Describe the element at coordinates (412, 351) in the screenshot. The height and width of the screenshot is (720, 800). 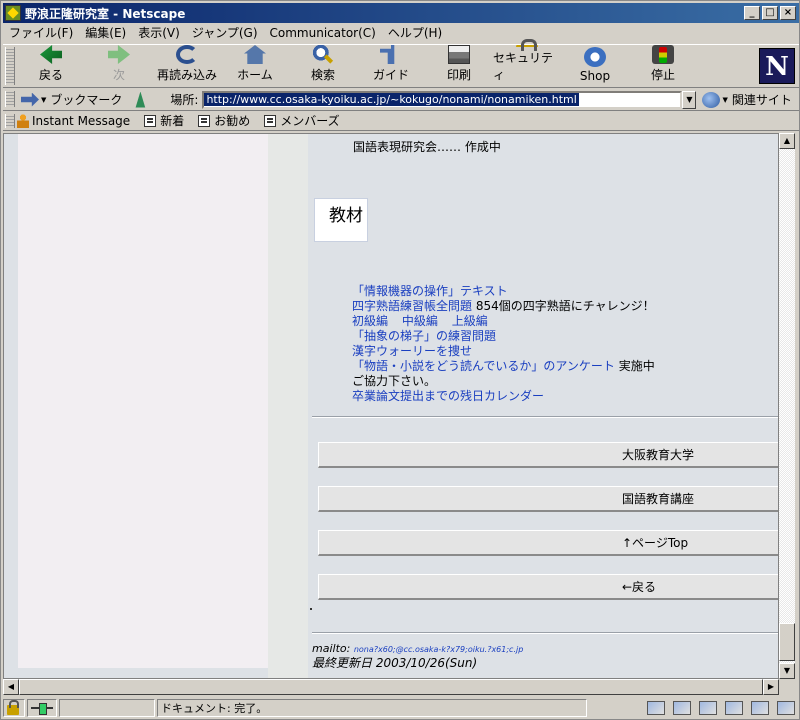
I see `kanji-wally-link: 漢字ウォーリーを捜せ` at that location.